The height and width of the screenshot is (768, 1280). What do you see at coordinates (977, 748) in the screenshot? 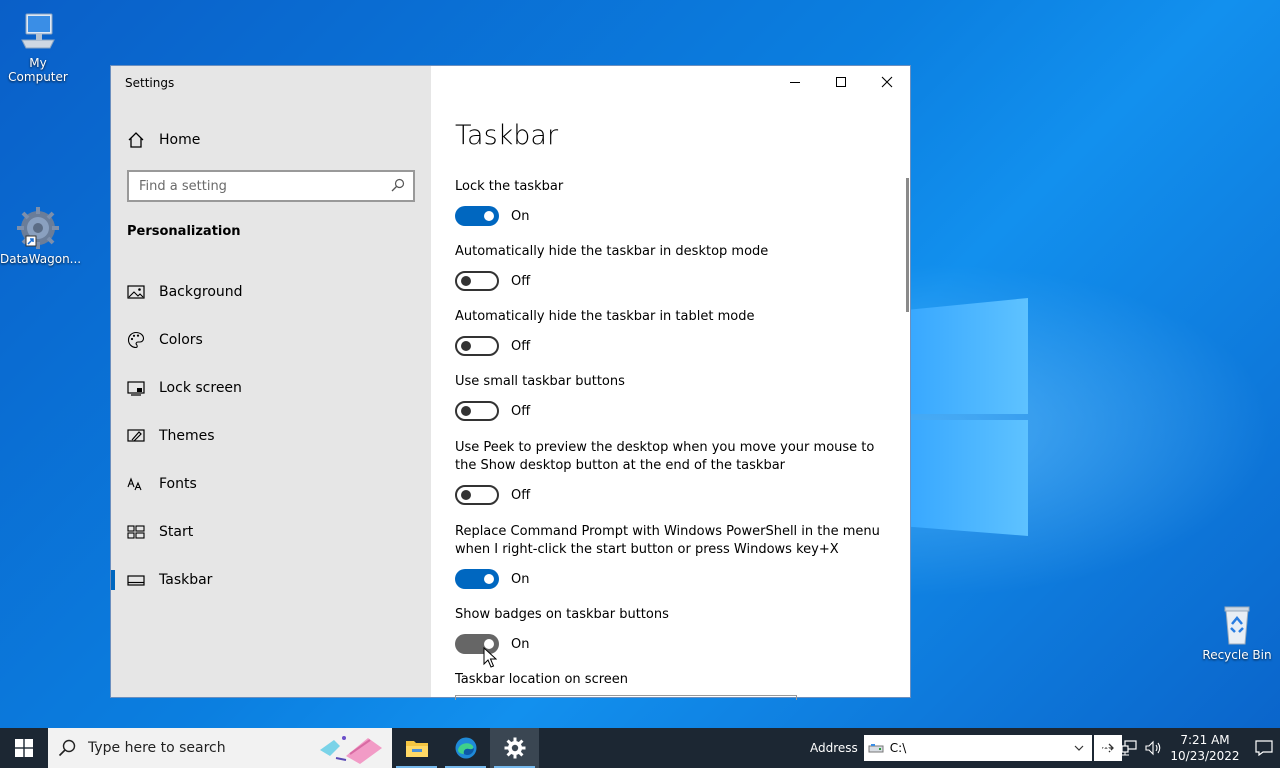
I see `address-field: C:\` at bounding box center [977, 748].